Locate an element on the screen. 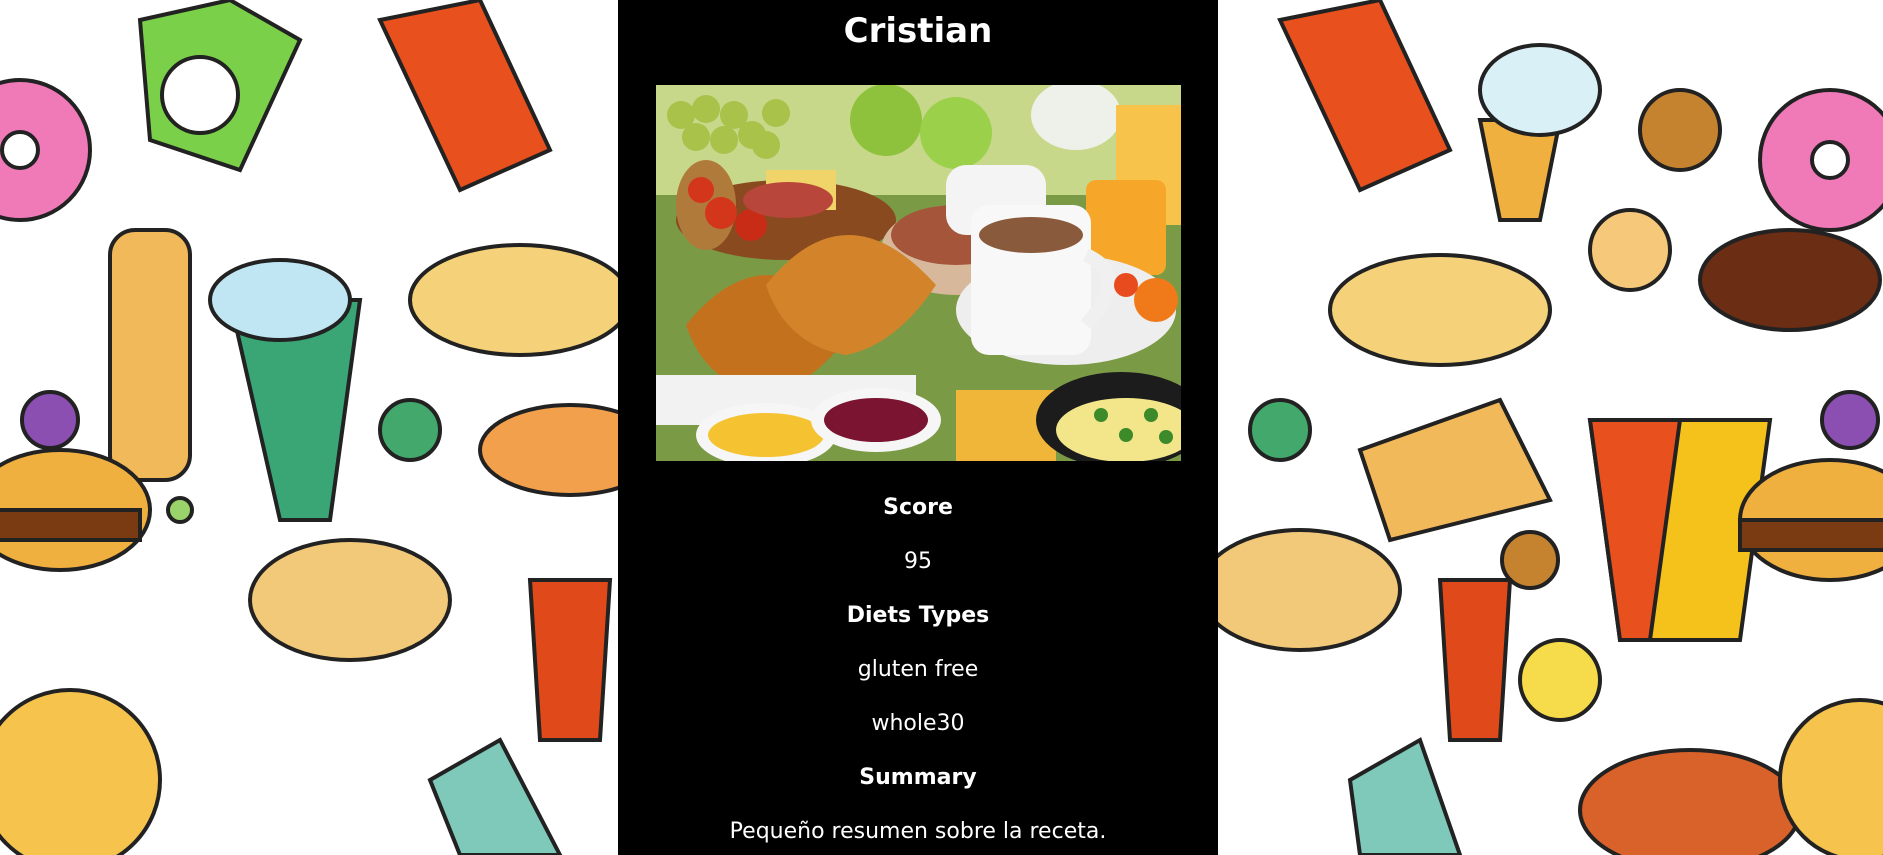 The width and height of the screenshot is (1883, 855). diet-item-whole30: whole30 is located at coordinates (918, 723).